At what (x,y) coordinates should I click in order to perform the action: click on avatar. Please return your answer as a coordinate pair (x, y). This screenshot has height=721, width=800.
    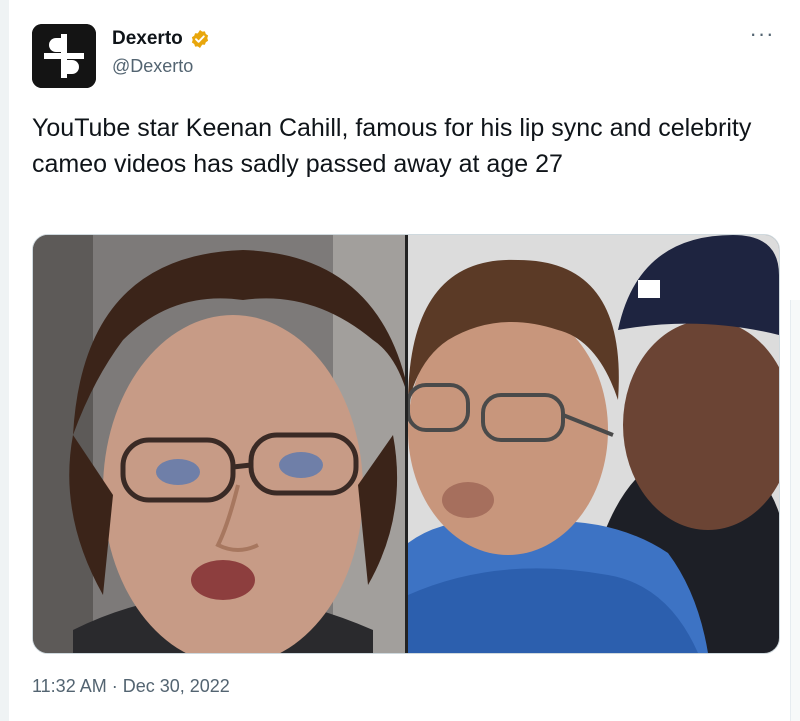
    Looking at the image, I should click on (64, 56).